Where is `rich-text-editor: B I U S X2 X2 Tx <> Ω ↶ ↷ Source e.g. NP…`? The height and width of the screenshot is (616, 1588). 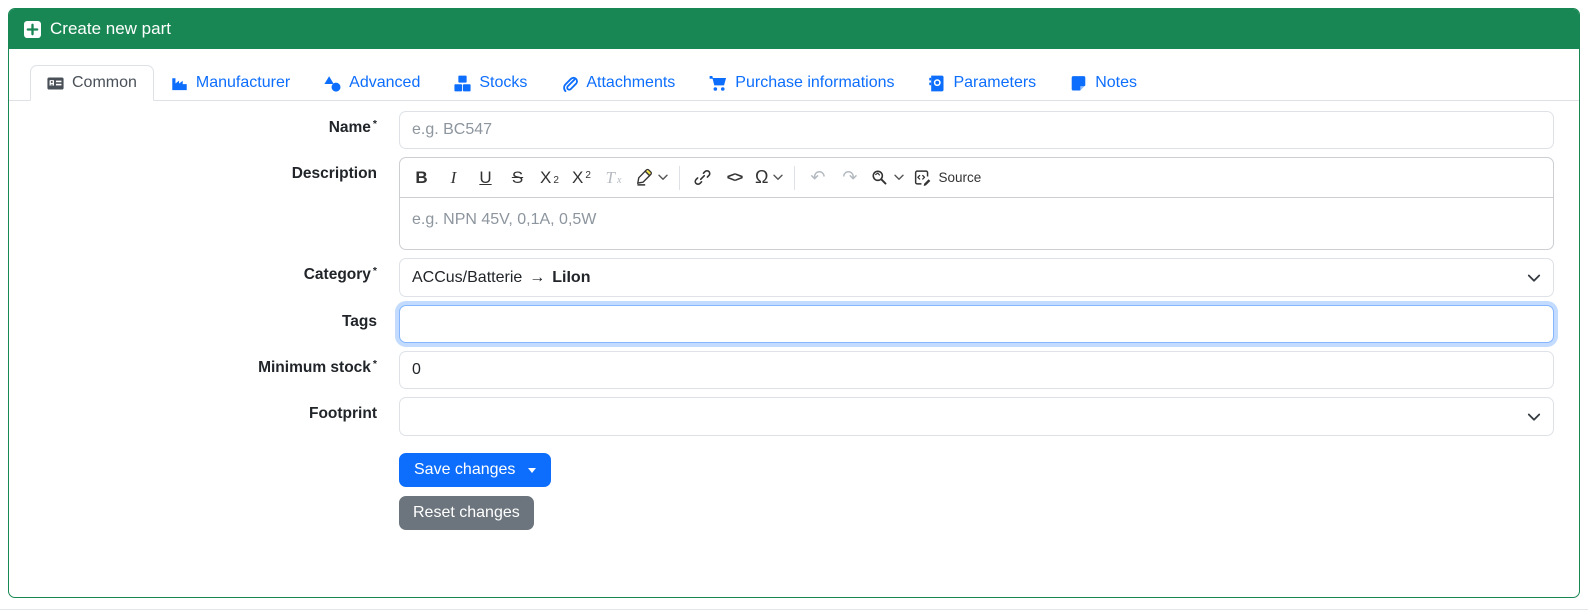 rich-text-editor: B I U S X2 X2 Tx <> Ω ↶ ↷ Source e.g. NP… is located at coordinates (976, 203).